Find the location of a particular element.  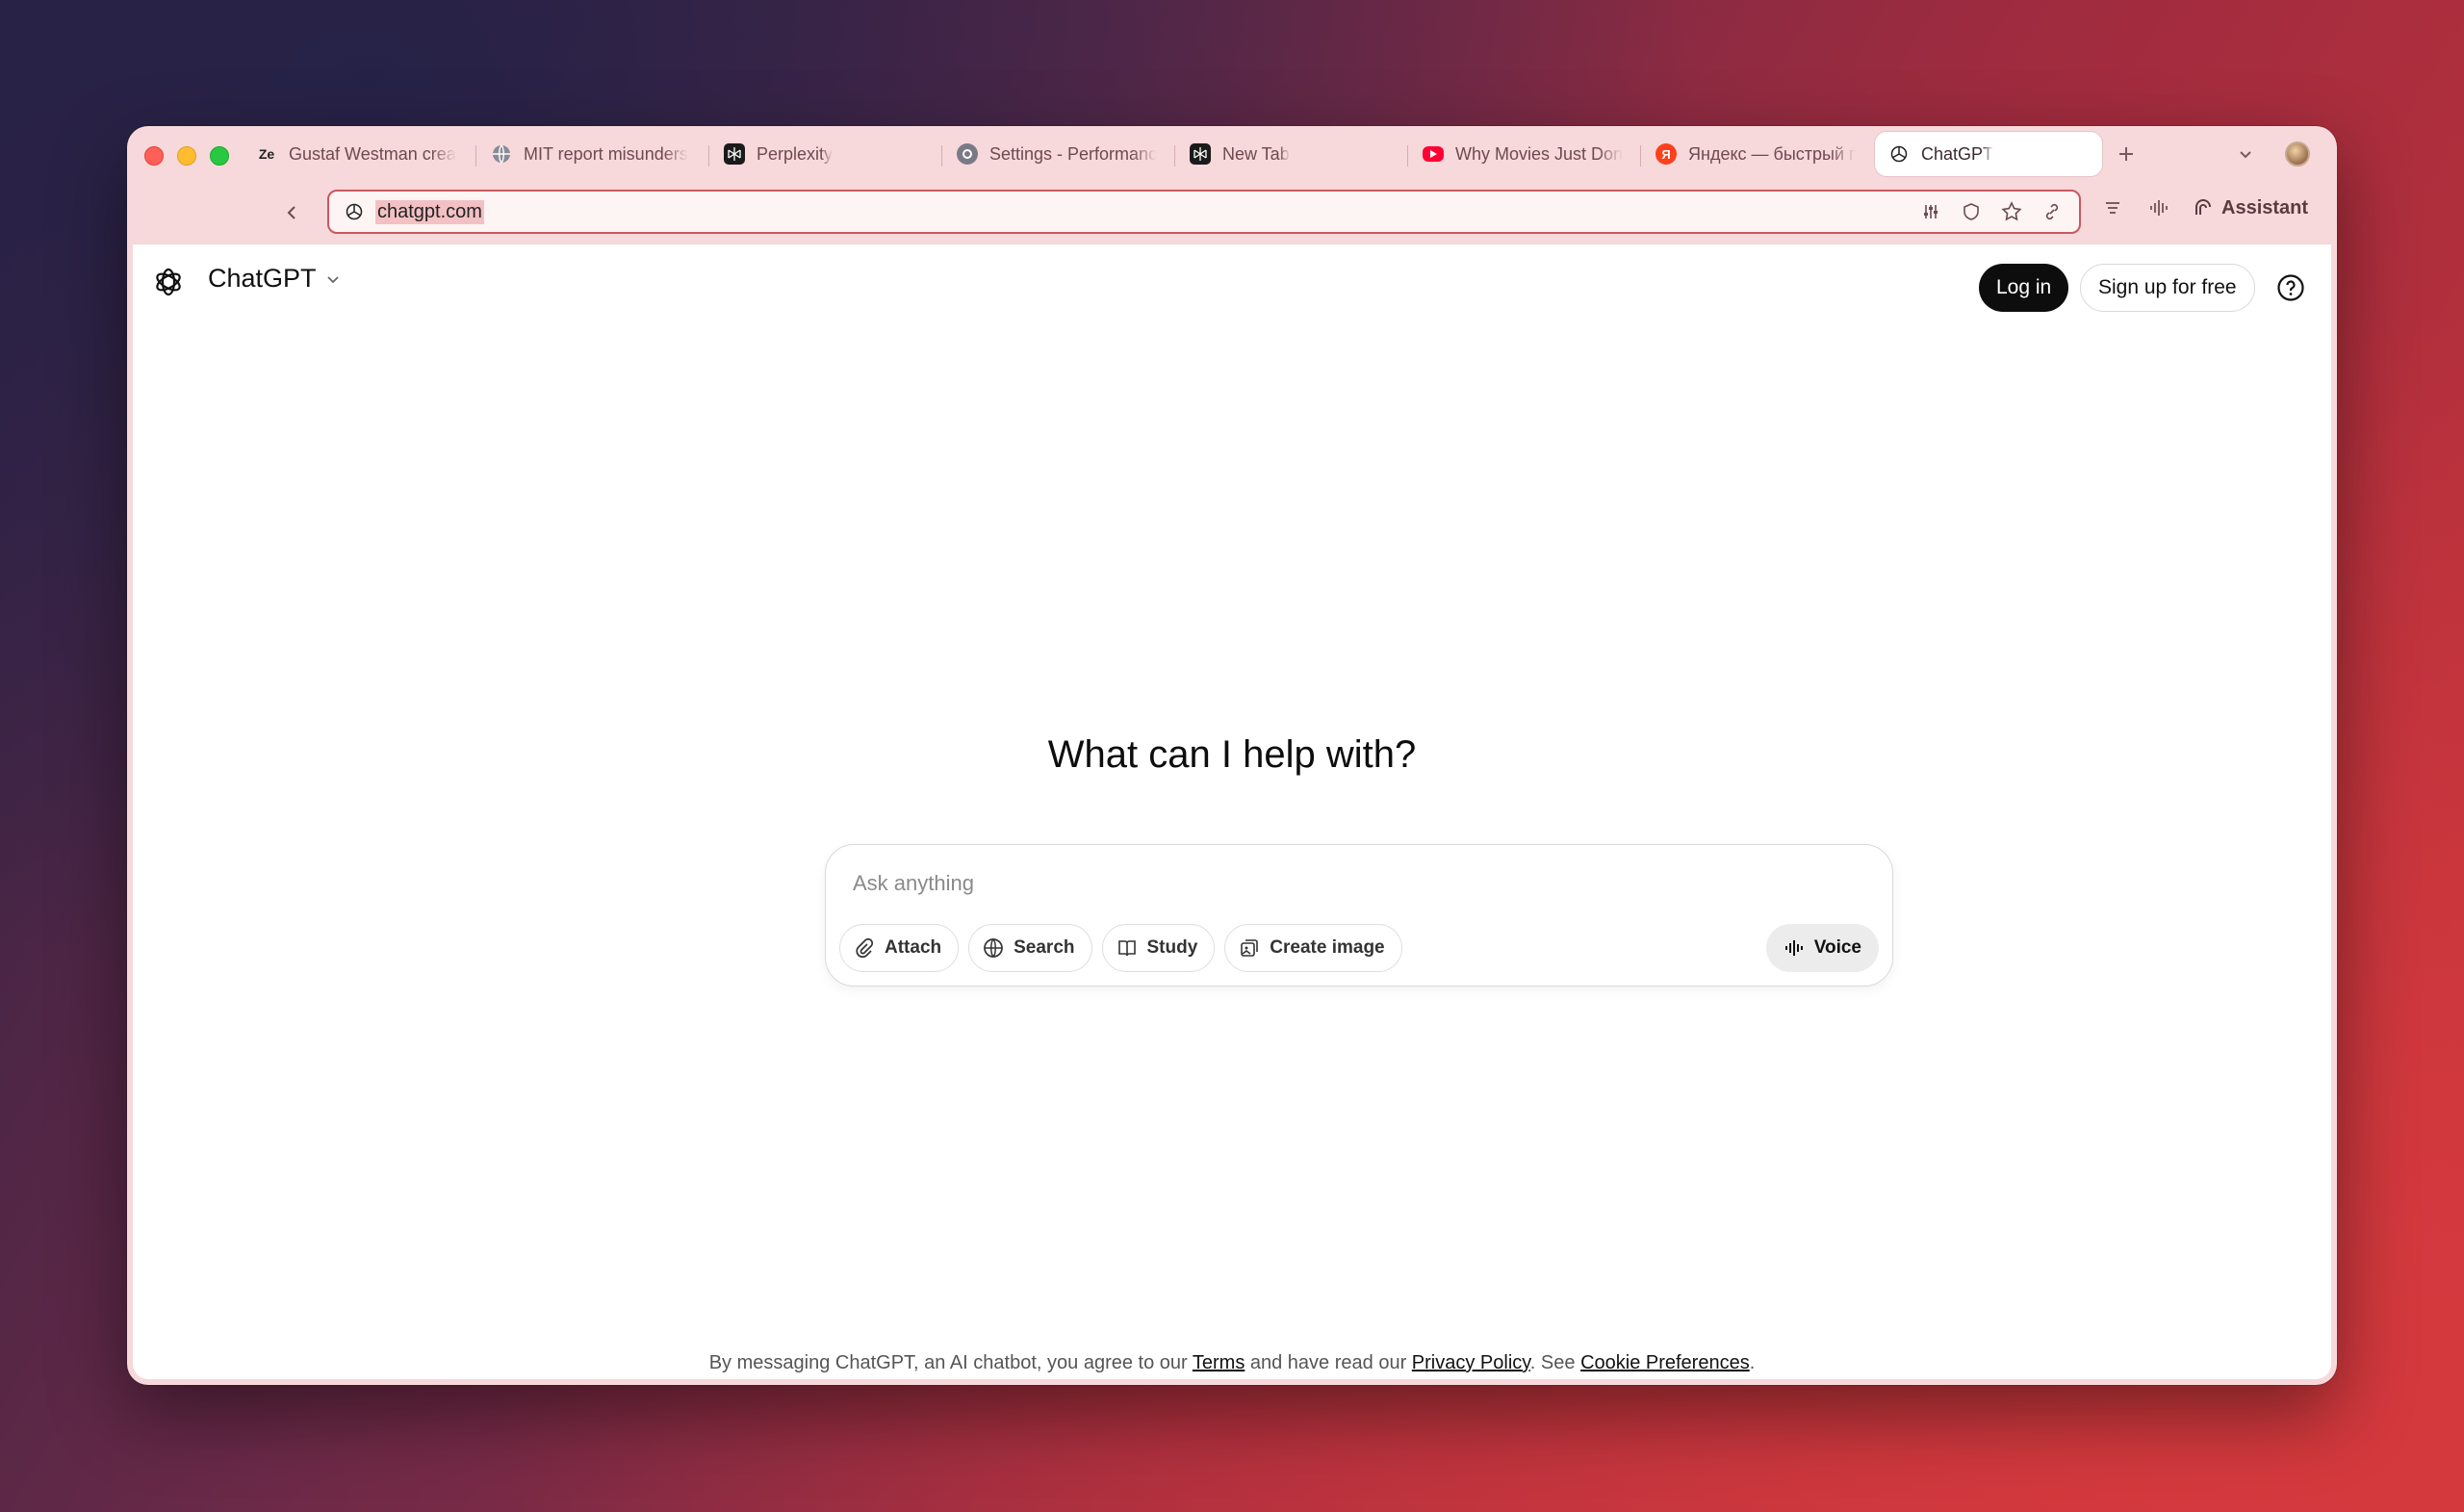

zen-icon: Ze is located at coordinates (266, 154).